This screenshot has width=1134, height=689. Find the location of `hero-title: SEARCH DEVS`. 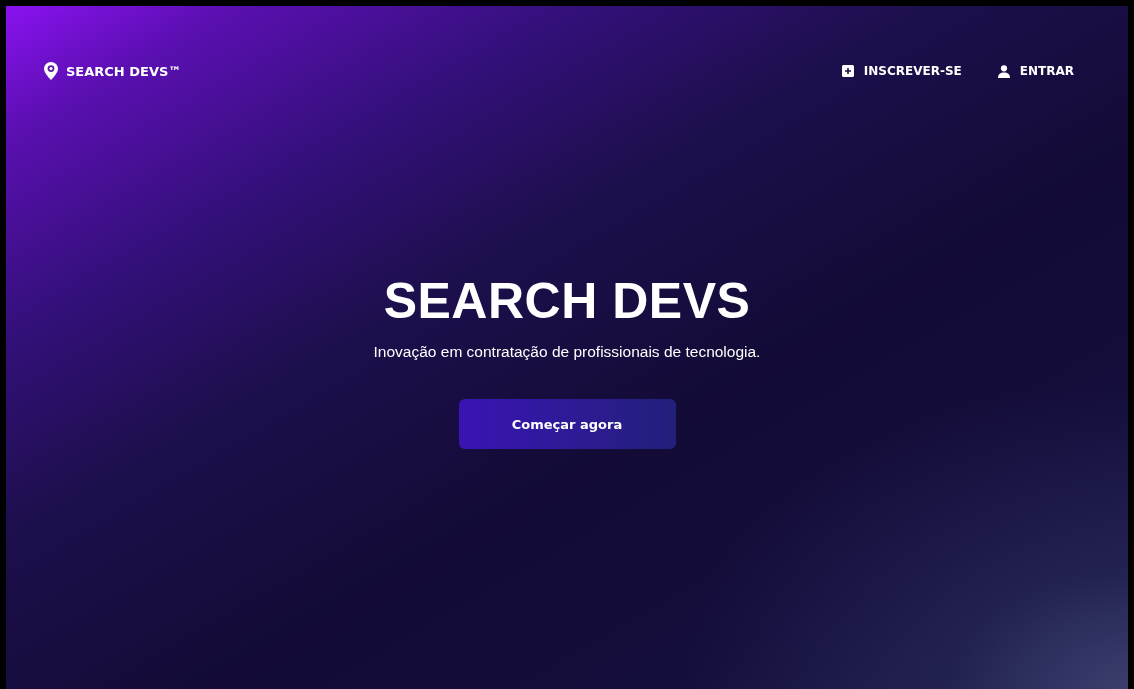

hero-title: SEARCH DEVS is located at coordinates (567, 301).